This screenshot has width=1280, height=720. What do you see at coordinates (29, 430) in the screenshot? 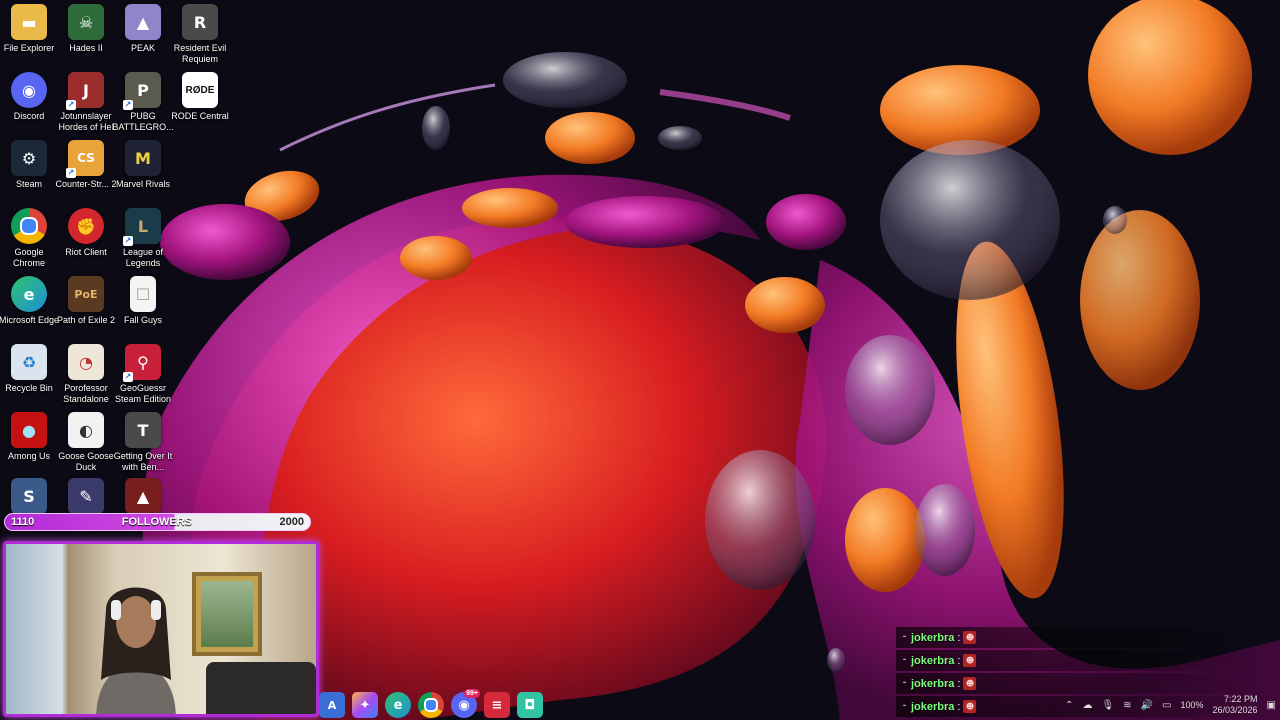
I see `among-us-icon: ●` at bounding box center [29, 430].